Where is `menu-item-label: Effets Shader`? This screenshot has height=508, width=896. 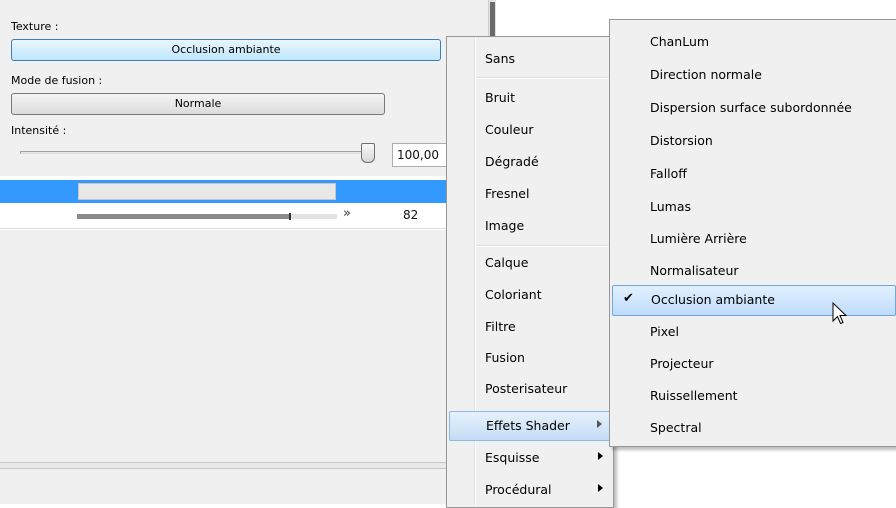 menu-item-label: Effets Shader is located at coordinates (528, 425).